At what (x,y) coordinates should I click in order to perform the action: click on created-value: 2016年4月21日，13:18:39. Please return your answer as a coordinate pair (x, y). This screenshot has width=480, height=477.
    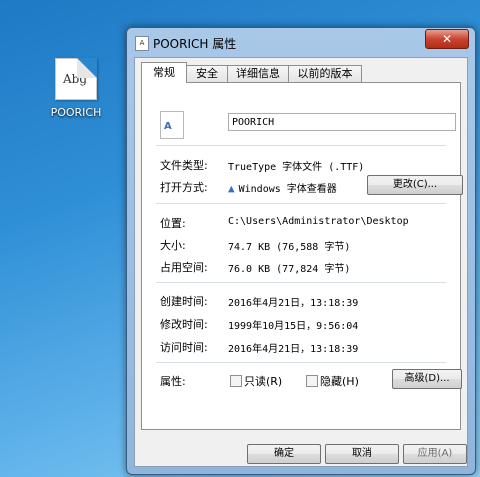
    Looking at the image, I should click on (293, 303).